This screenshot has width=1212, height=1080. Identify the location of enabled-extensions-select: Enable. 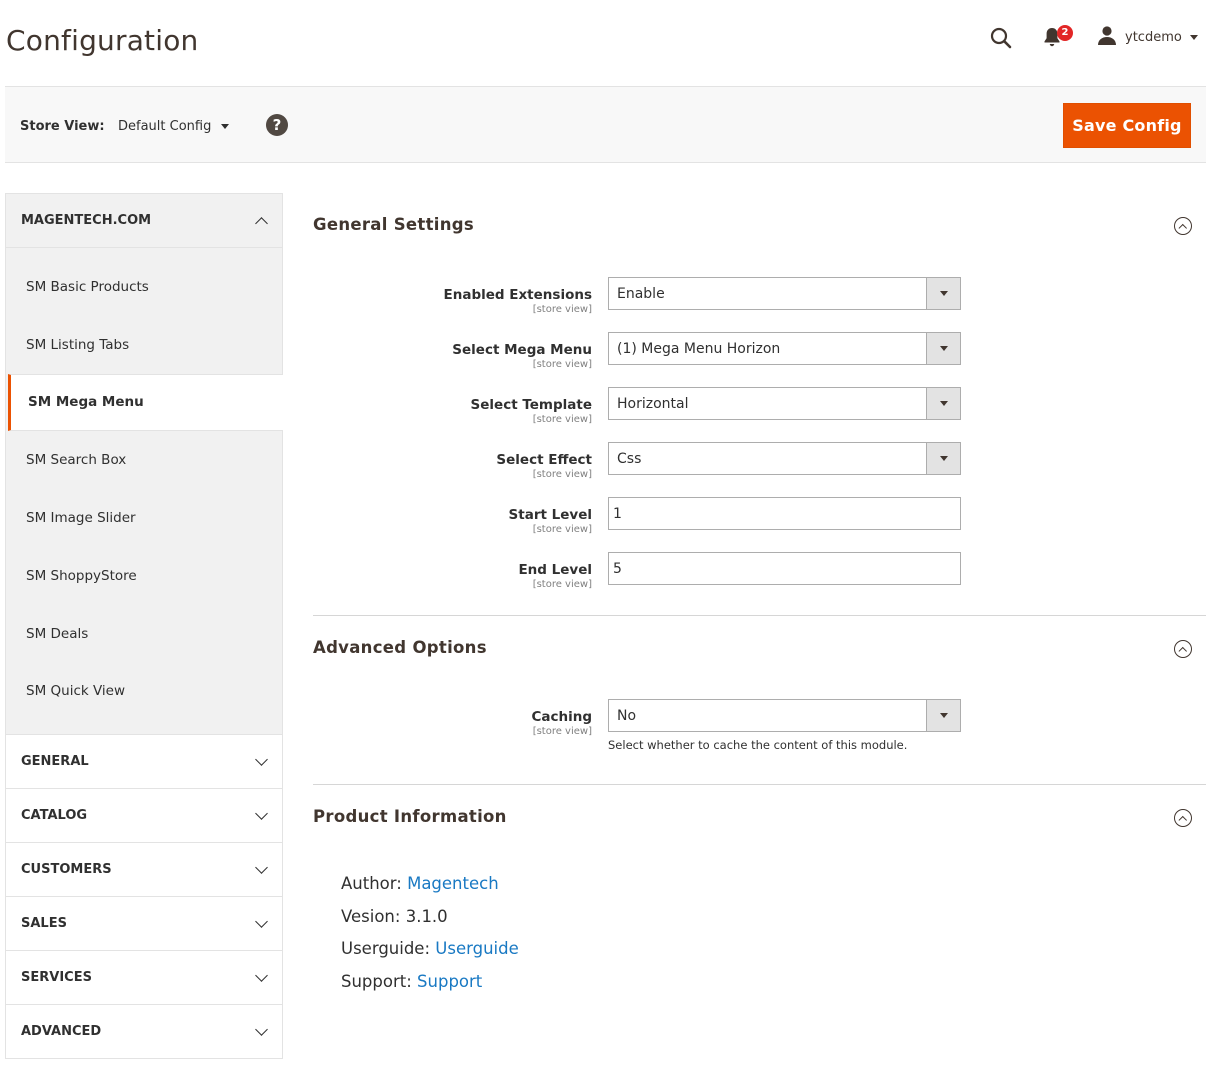
(784, 293).